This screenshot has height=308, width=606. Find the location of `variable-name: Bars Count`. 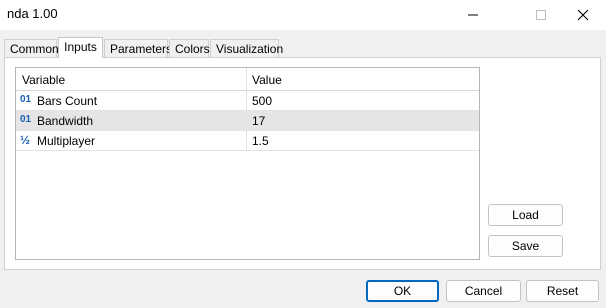

variable-name: Bars Count is located at coordinates (67, 101).